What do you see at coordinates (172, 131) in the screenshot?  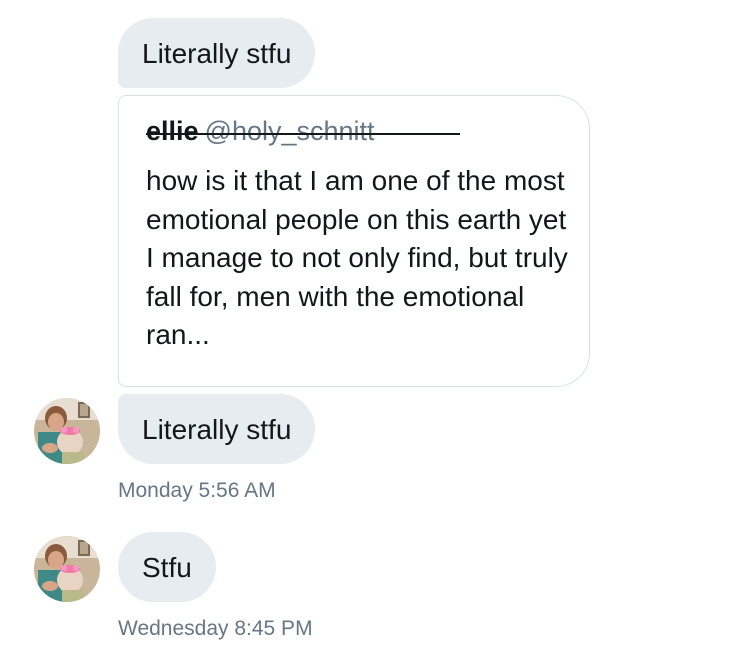 I see `quoted-tweet-author-name: ellie` at bounding box center [172, 131].